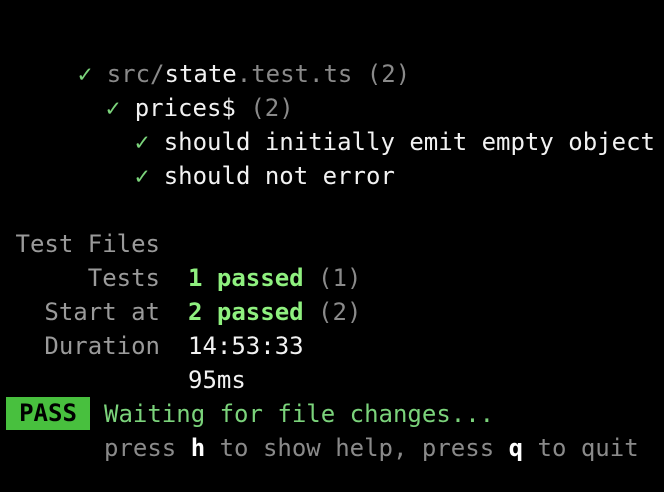 The width and height of the screenshot is (664, 492). I want to click on test-suite-row: ✓ prices$ (2), so click(171, 89).